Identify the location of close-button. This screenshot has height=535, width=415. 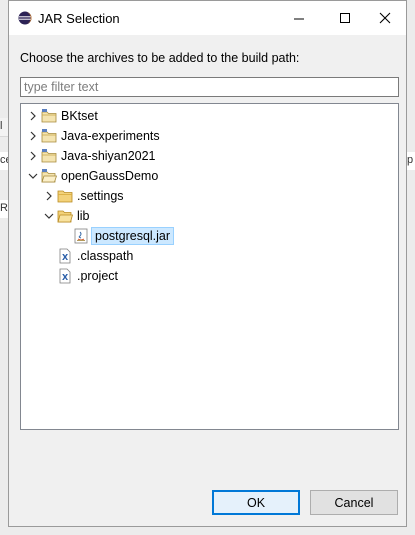
(385, 18).